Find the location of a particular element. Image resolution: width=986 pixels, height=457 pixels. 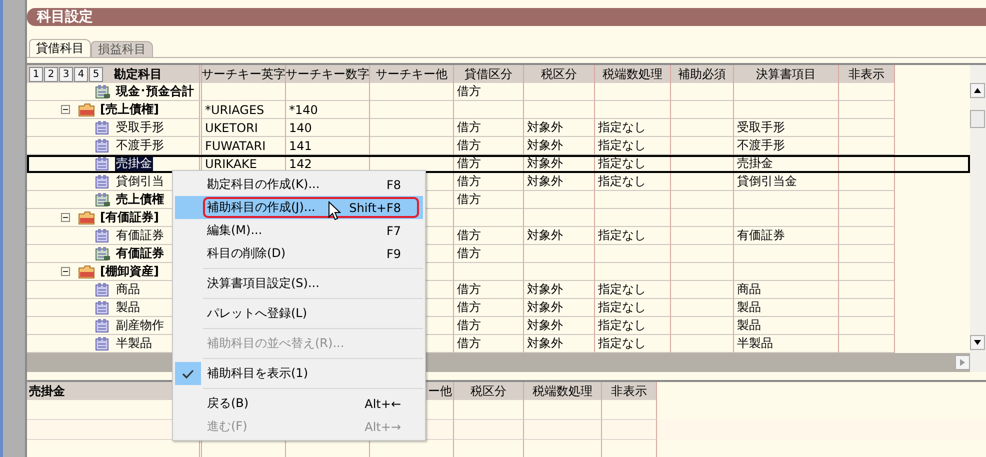

table-cell: 140 is located at coordinates (328, 128).